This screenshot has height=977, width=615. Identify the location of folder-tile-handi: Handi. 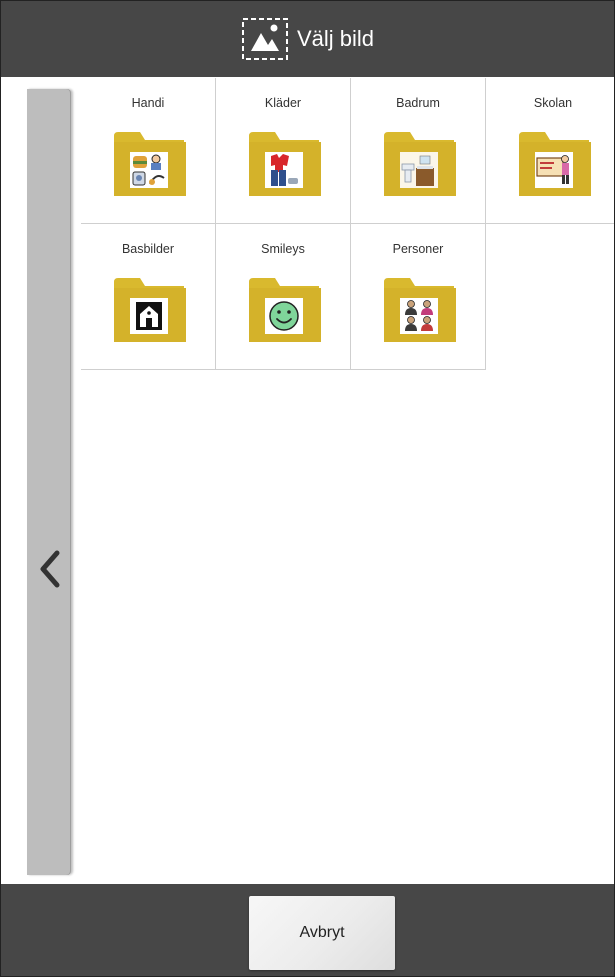
(148, 151).